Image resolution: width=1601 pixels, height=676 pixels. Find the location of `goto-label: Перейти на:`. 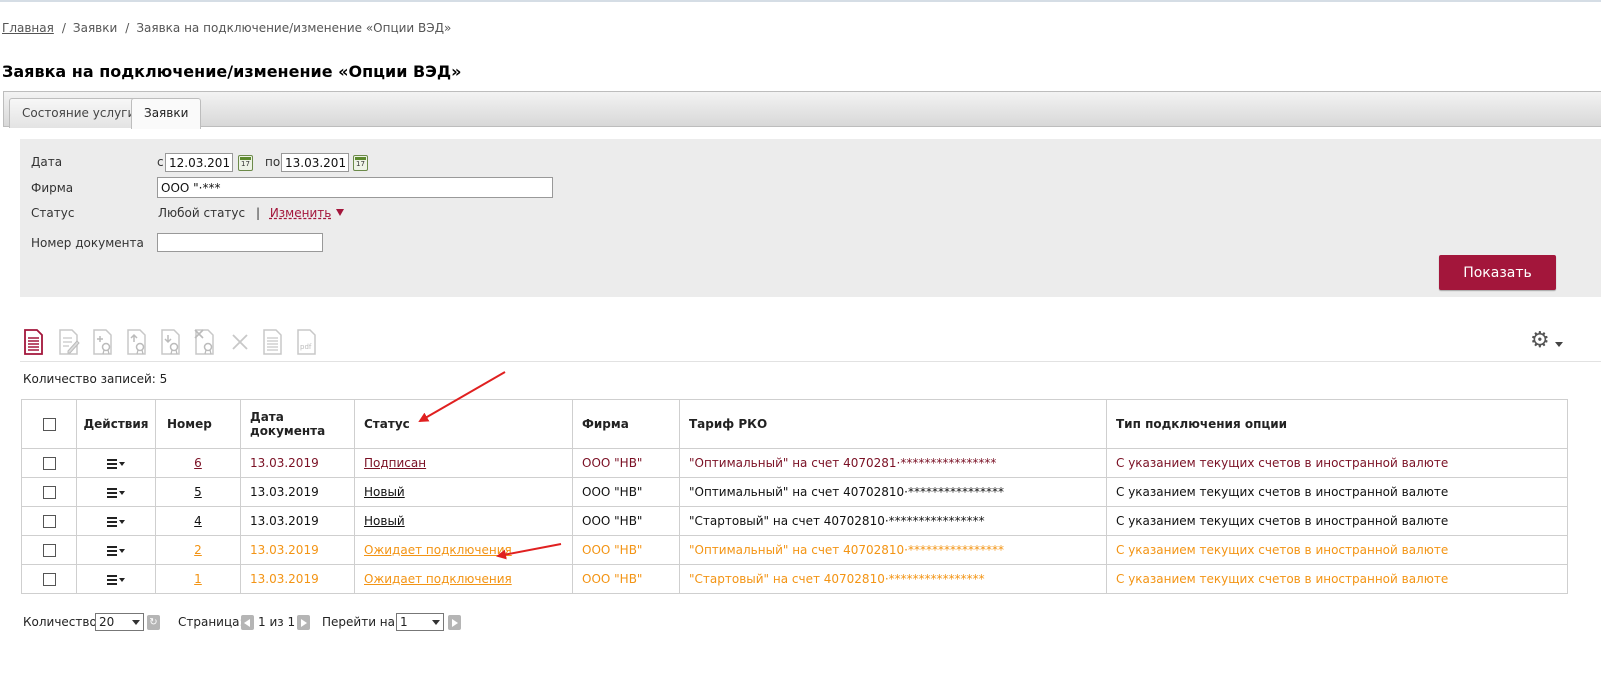

goto-label: Перейти на: is located at coordinates (361, 622).